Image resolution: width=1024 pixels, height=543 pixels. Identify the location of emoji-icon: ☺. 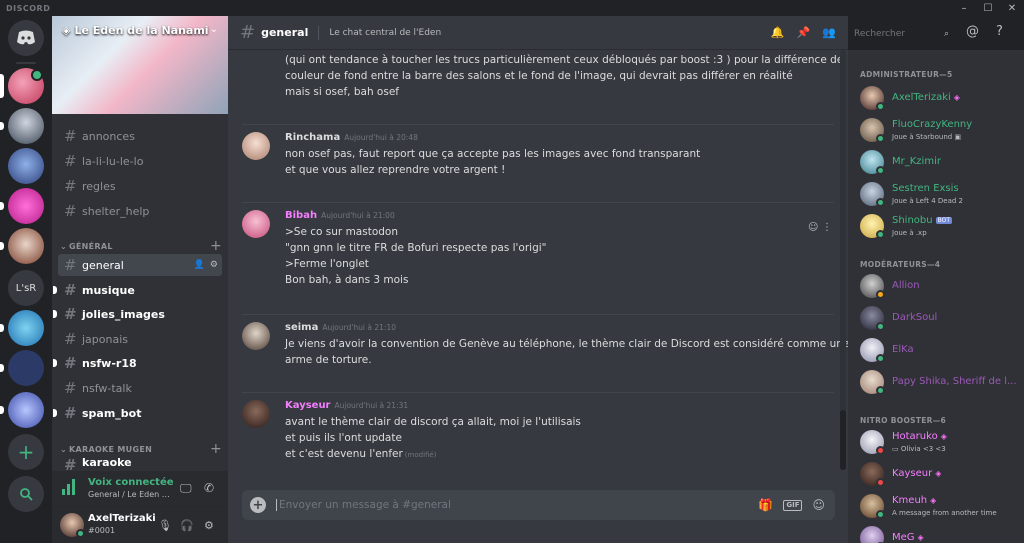
(818, 505).